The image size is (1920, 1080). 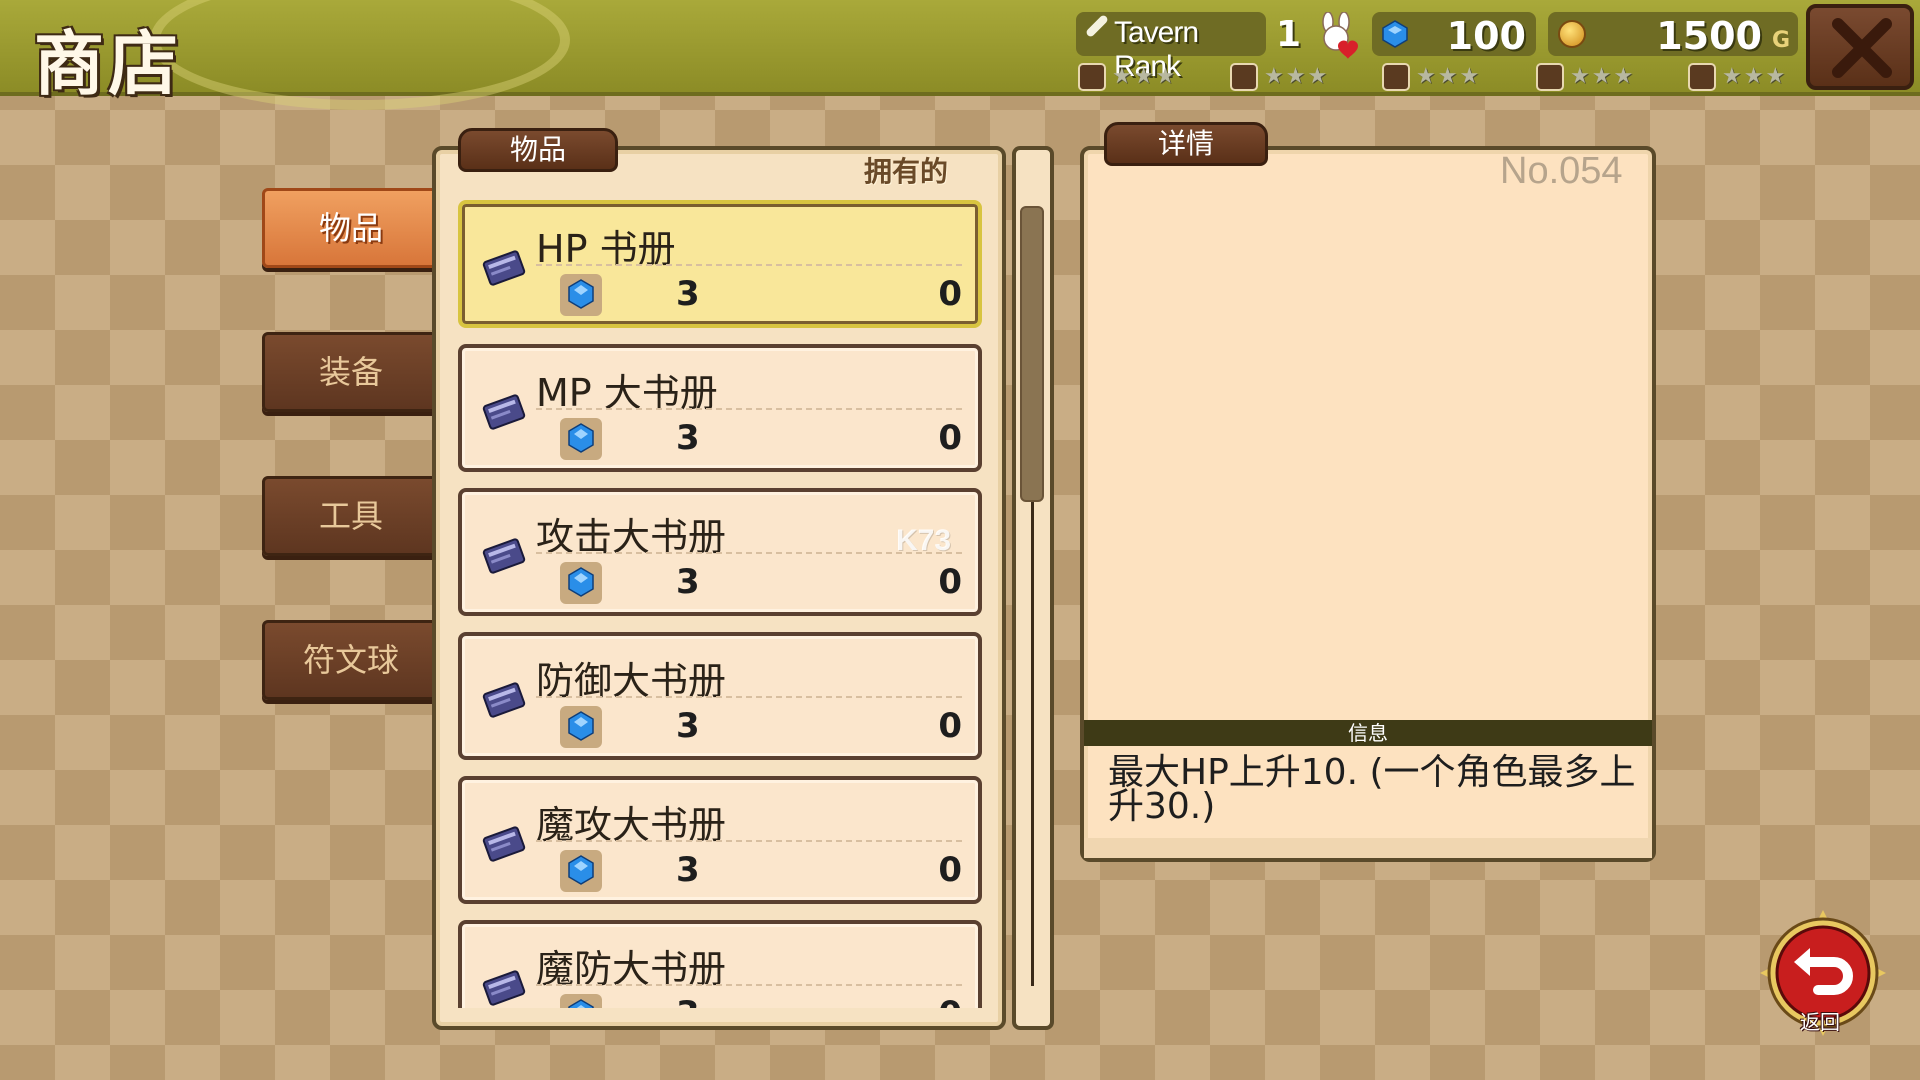 I want to click on info-header: 信息, so click(x=1368, y=733).